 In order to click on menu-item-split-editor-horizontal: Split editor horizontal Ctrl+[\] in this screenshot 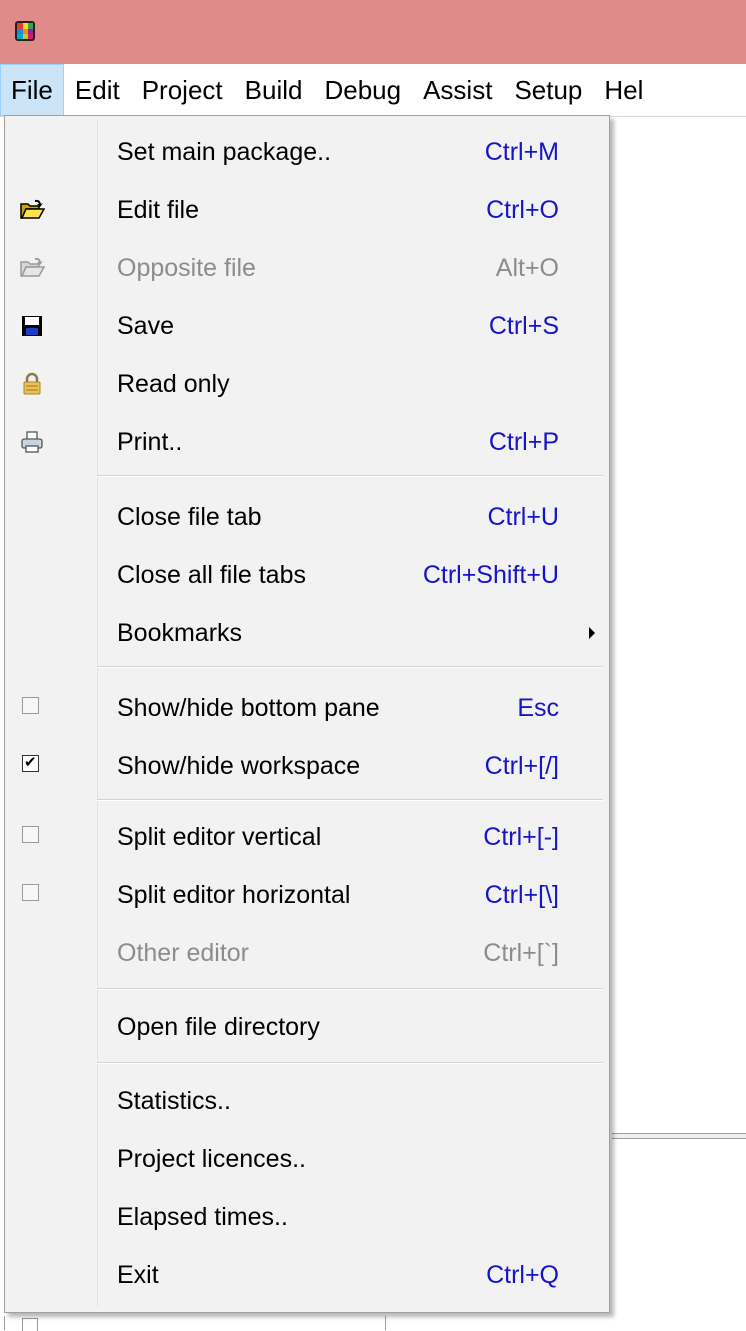, I will do `click(307, 895)`.